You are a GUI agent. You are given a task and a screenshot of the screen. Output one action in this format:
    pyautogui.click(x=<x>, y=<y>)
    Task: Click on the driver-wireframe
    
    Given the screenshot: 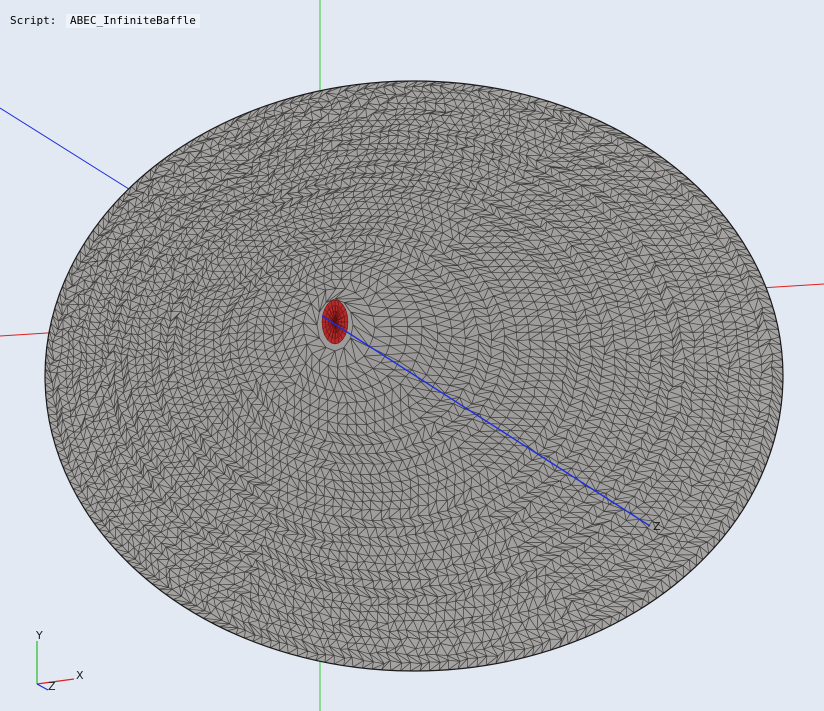 What is the action you would take?
    pyautogui.click(x=335, y=322)
    